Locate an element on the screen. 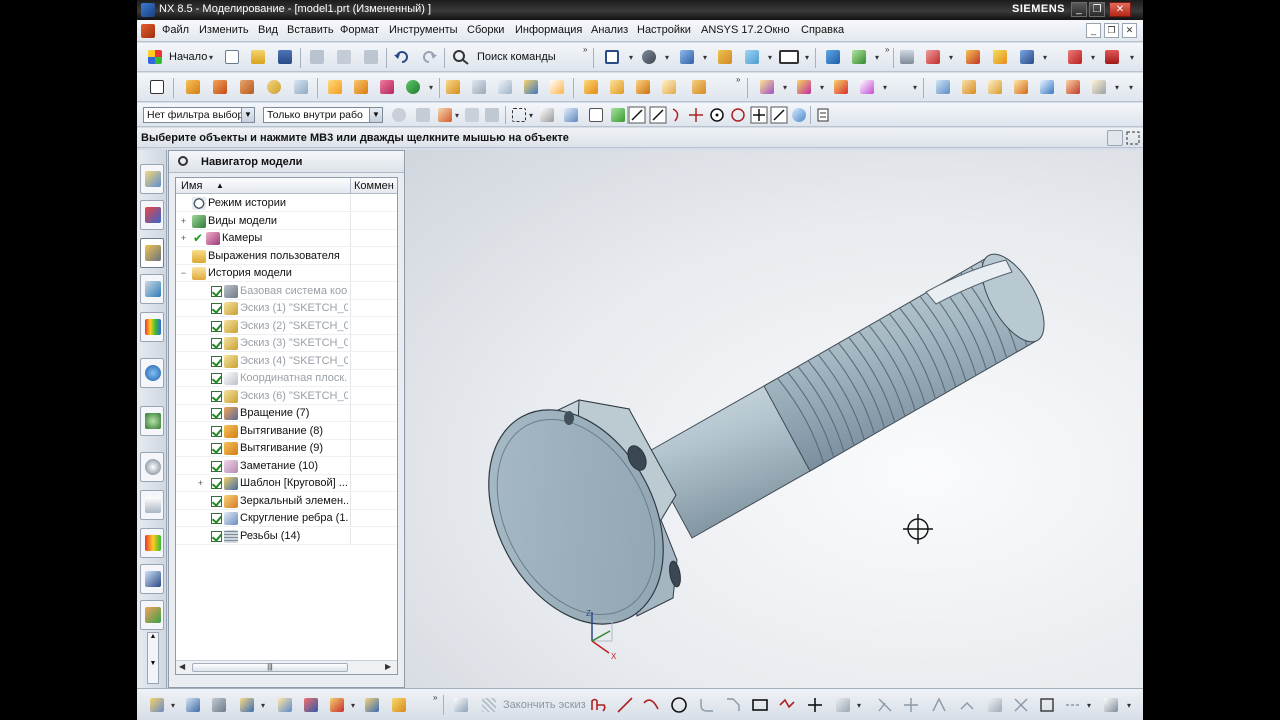 The width and height of the screenshot is (1280, 720). menu-analysis: Анализ is located at coordinates (609, 30).